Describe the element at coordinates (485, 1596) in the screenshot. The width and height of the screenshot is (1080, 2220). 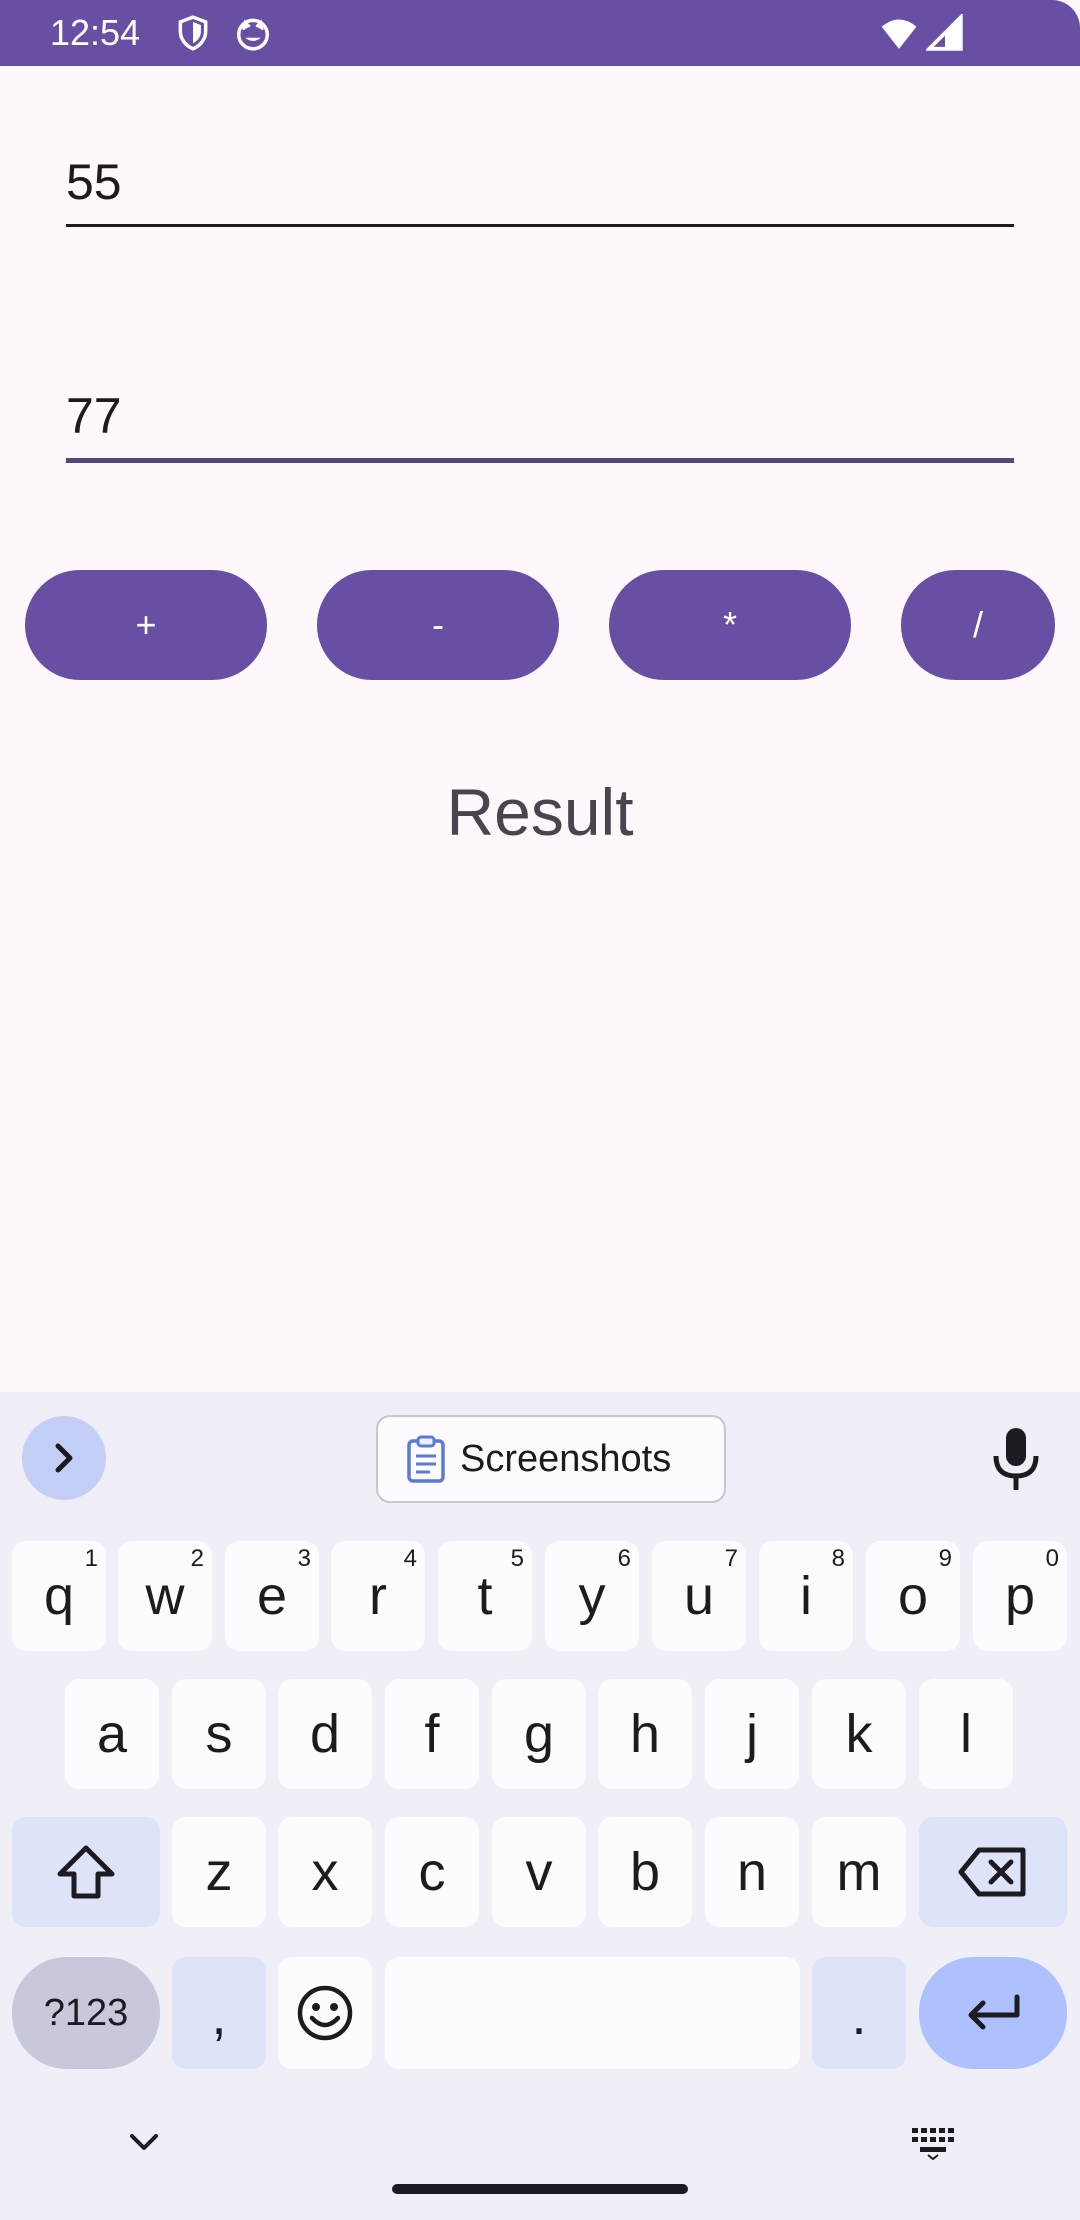
I see `key-t: t5` at that location.